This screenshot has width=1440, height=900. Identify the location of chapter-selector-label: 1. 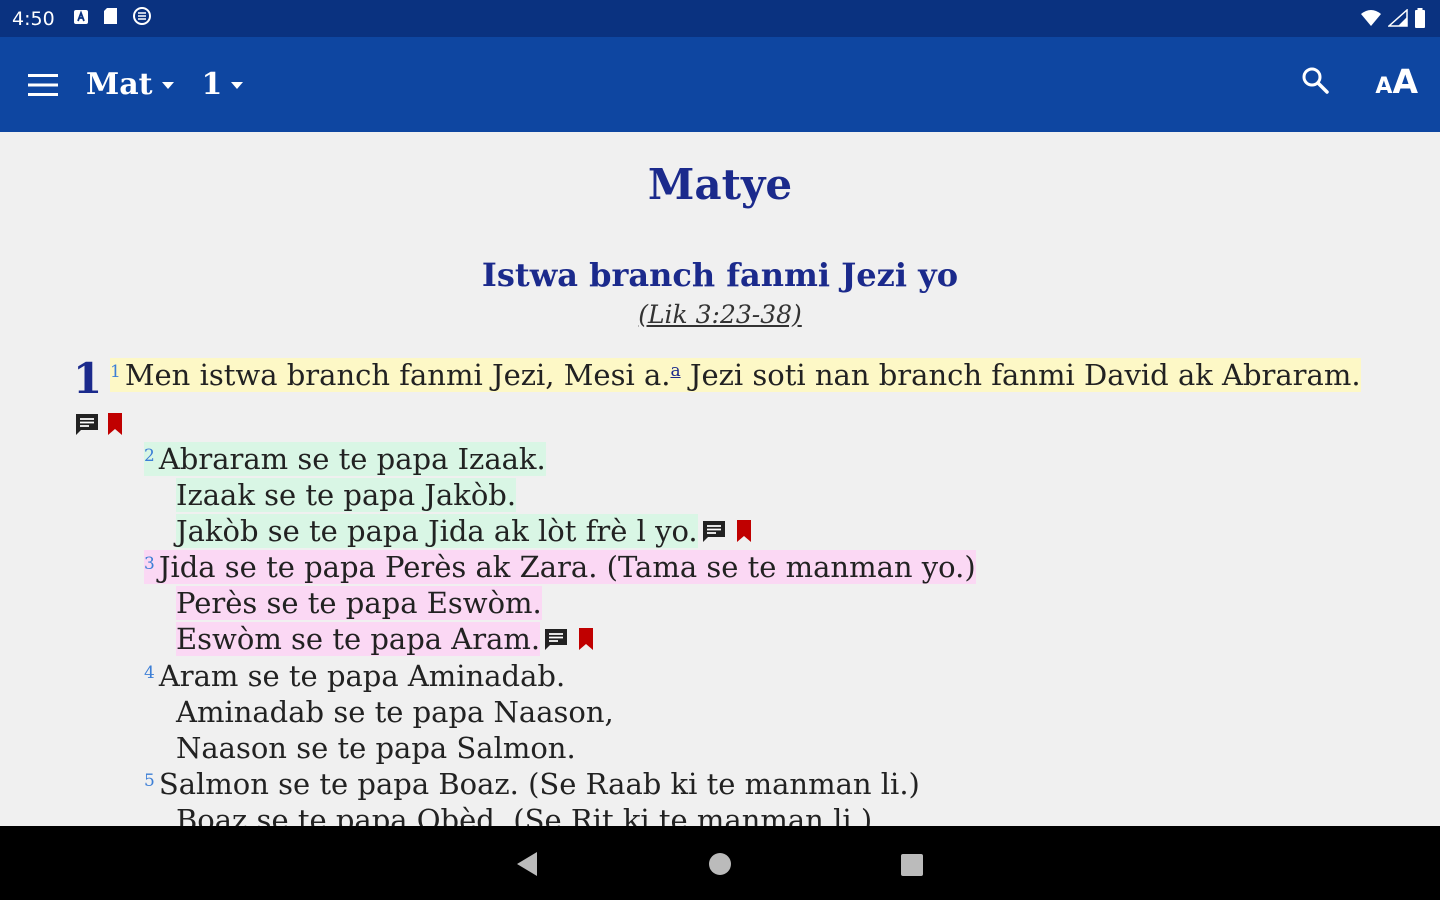
(212, 84).